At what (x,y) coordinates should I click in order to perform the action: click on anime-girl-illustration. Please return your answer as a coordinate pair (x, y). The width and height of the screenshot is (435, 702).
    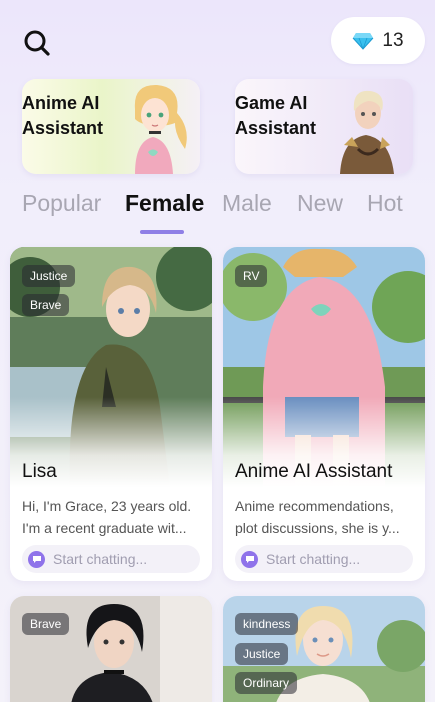
    Looking at the image, I should click on (160, 129).